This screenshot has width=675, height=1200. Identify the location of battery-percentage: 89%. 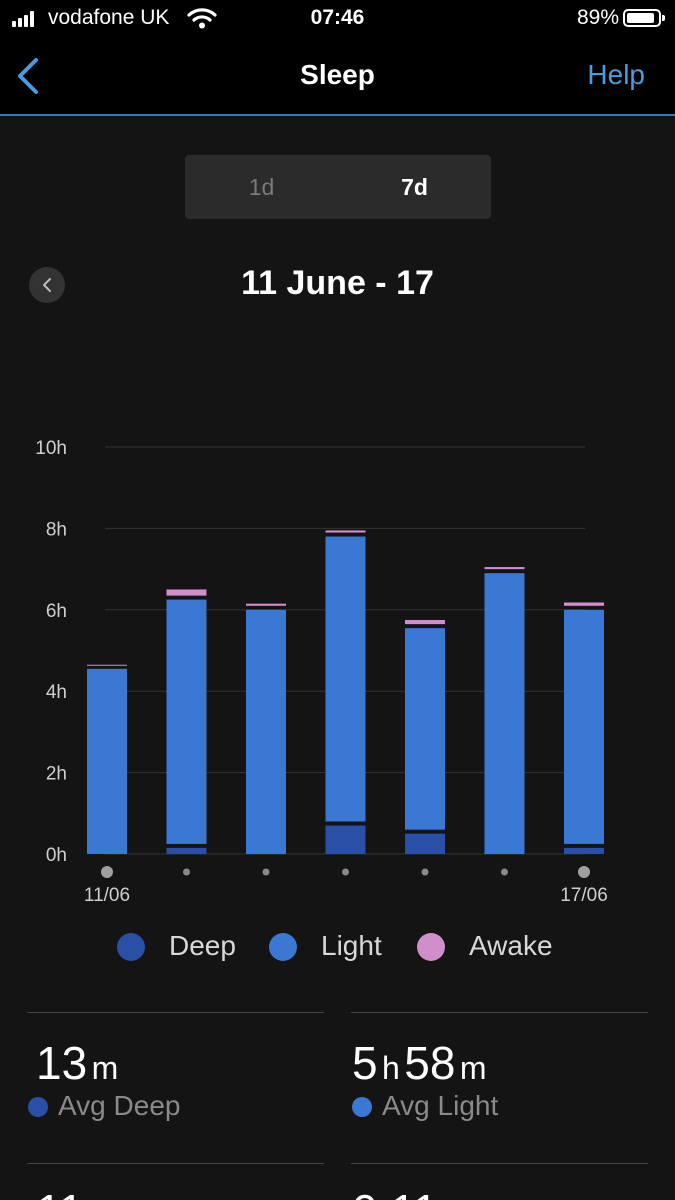
(597, 17).